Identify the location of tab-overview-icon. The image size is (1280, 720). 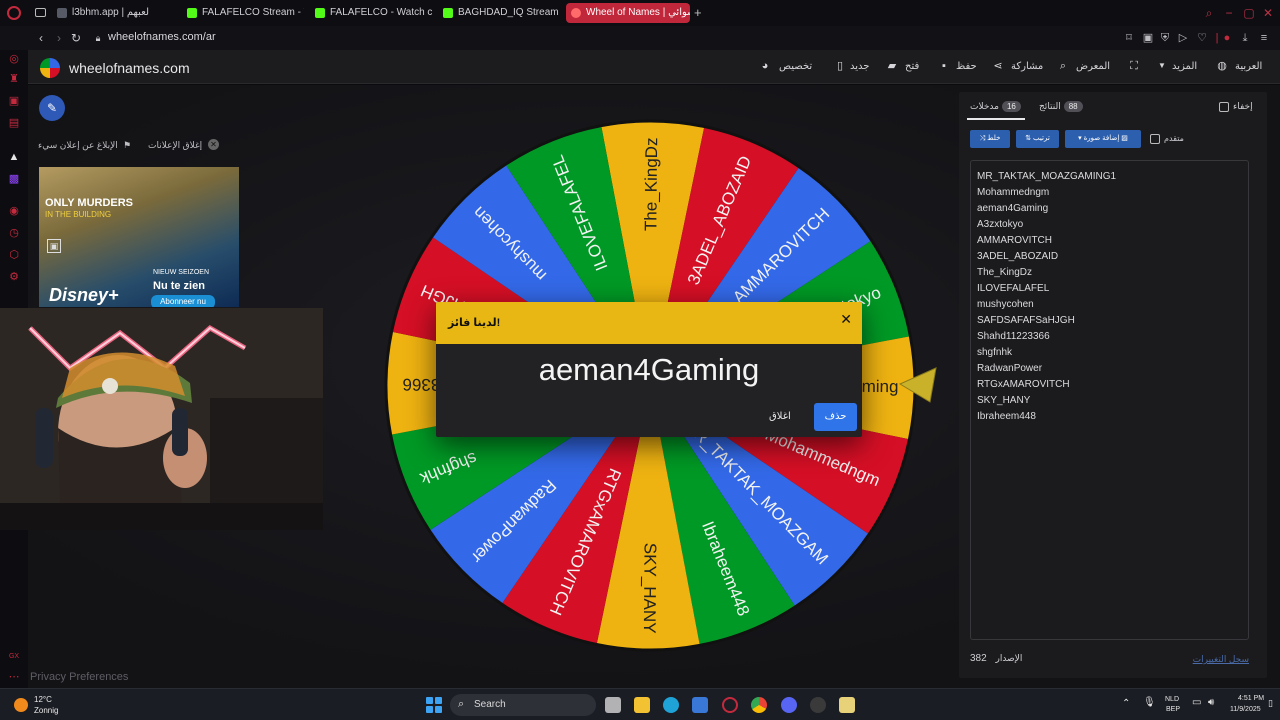
(40, 12).